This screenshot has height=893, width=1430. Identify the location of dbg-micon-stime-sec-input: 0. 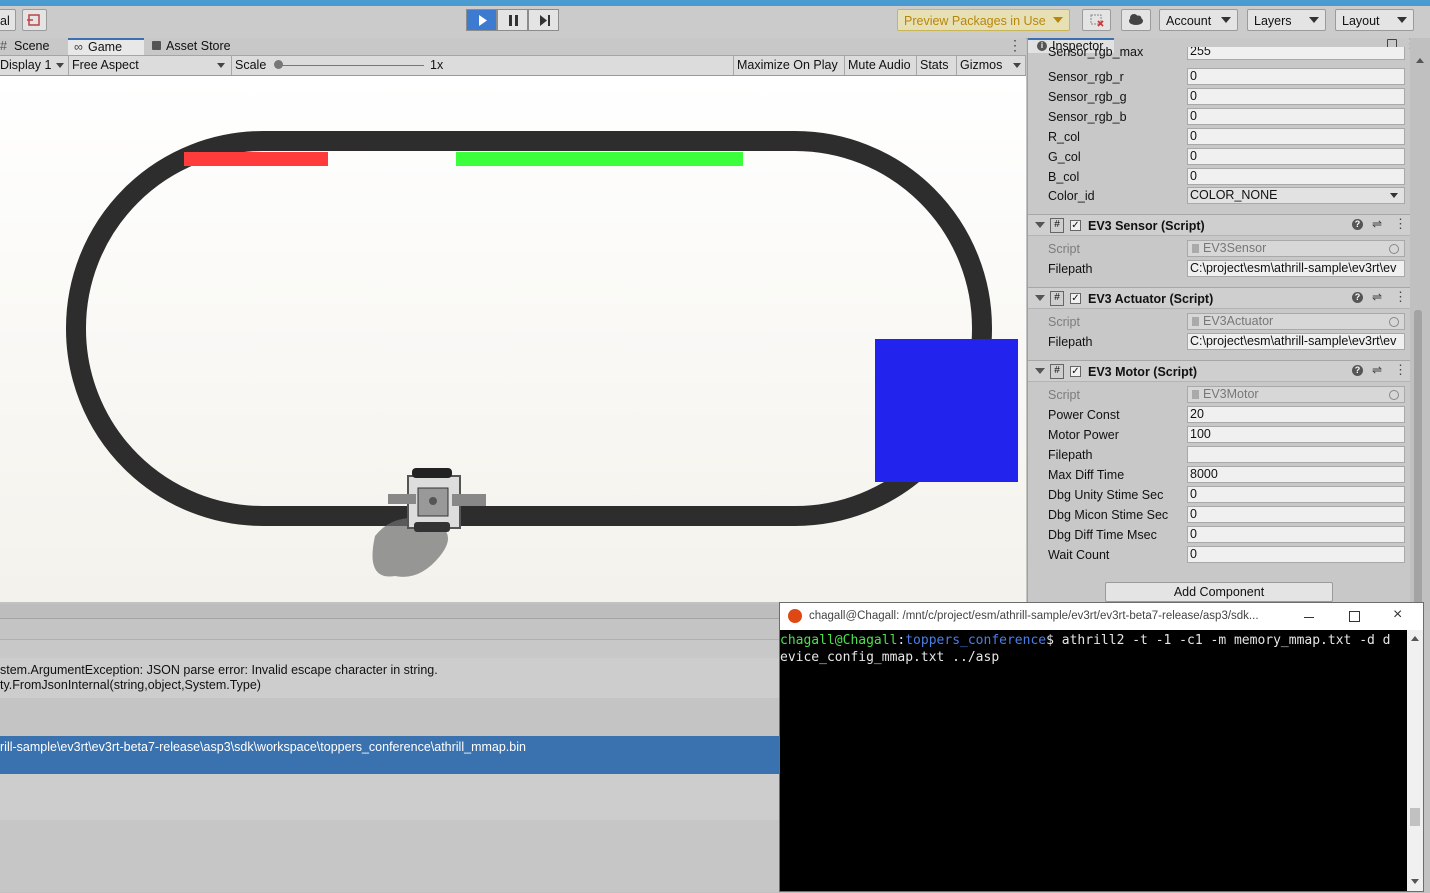
(1296, 514).